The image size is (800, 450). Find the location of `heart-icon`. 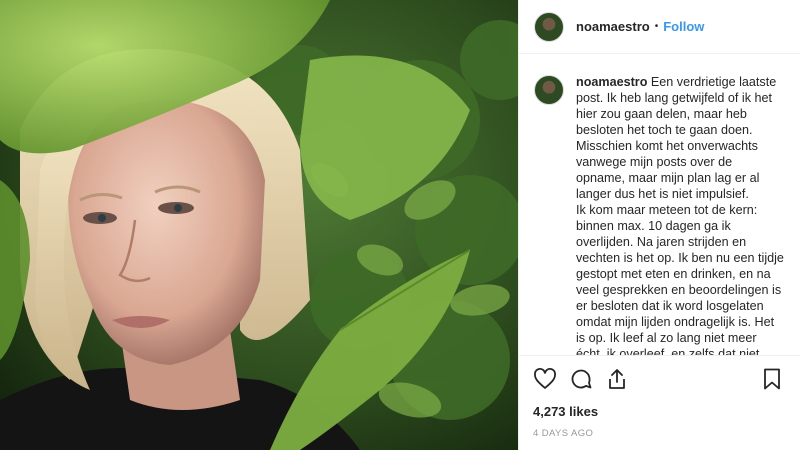

heart-icon is located at coordinates (545, 379).